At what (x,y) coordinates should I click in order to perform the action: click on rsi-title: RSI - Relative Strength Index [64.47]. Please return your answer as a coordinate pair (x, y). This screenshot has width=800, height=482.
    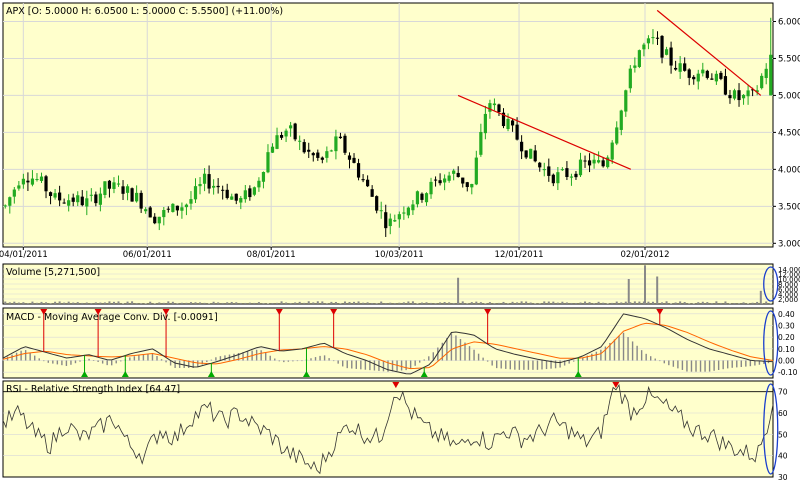
    Looking at the image, I should click on (93, 389).